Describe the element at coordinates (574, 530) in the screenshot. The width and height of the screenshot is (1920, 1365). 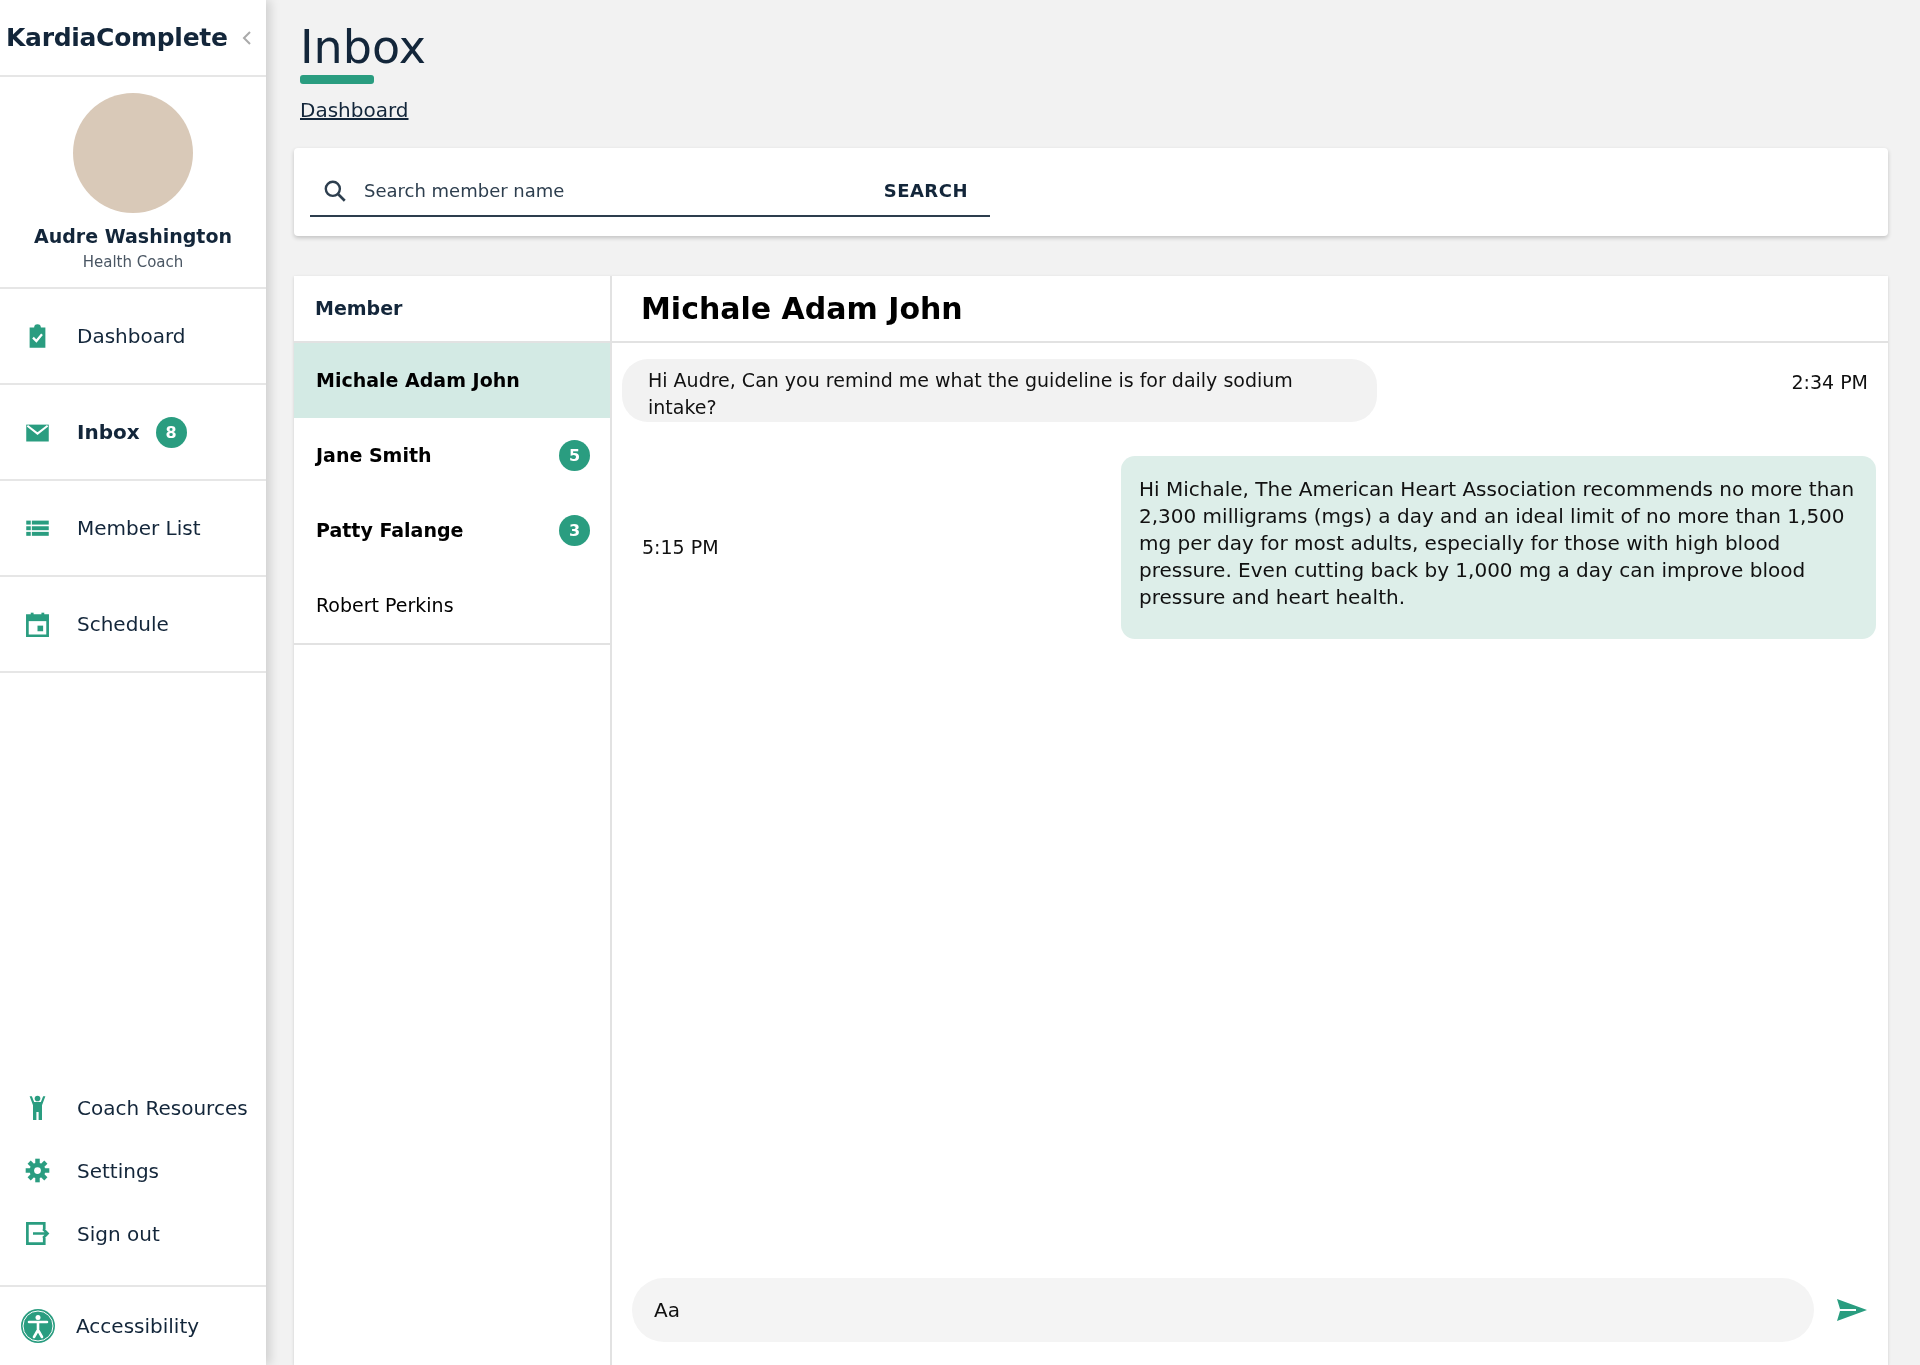
I see `unread-count-badge: 3` at that location.